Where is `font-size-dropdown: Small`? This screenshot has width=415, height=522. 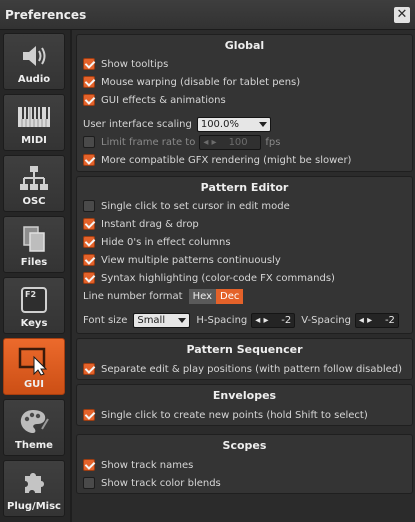
font-size-dropdown: Small is located at coordinates (162, 320).